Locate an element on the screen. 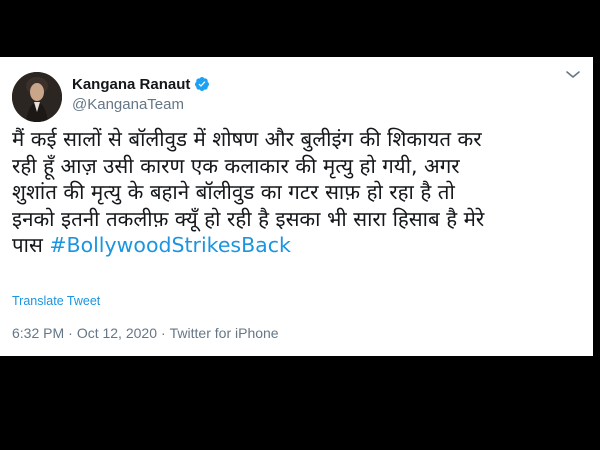  author-name-row: Kangana Ranaut is located at coordinates (141, 84).